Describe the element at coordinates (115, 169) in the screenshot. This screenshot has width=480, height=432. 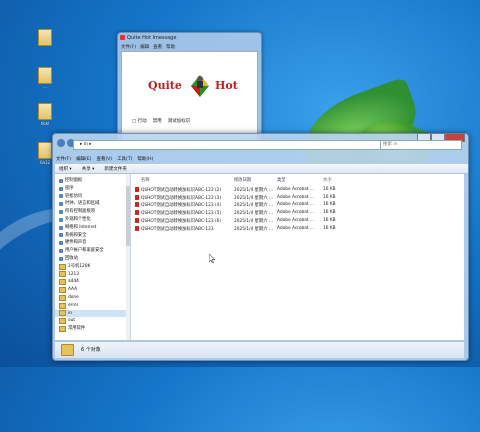
I see `new-folder-button: 新建文件夹` at that location.